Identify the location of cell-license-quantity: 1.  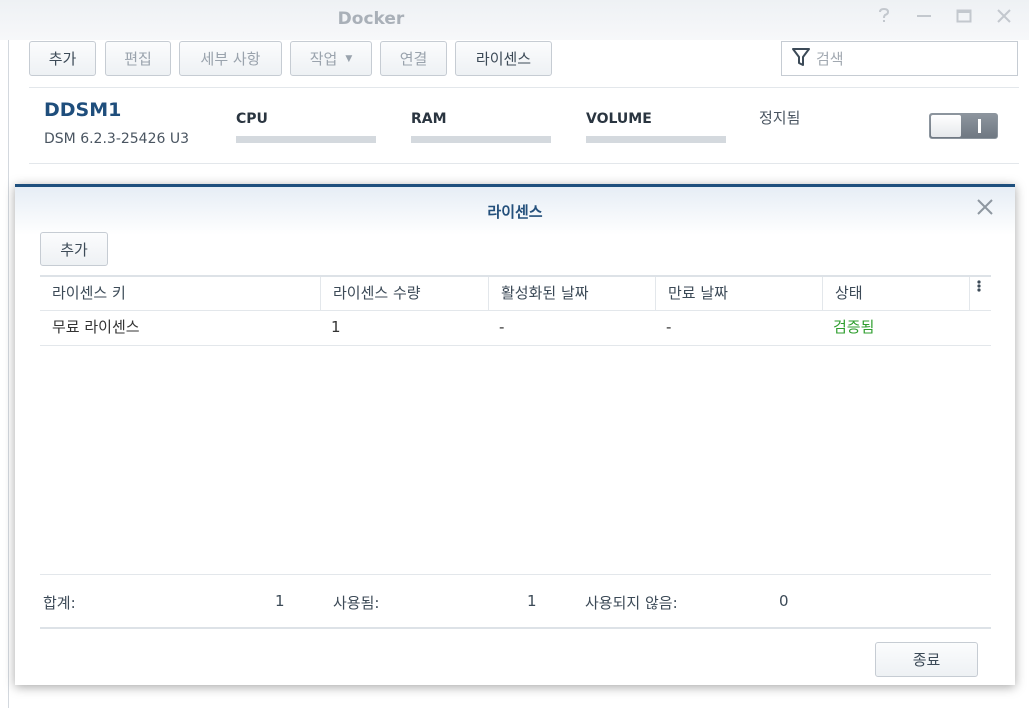
(336, 327).